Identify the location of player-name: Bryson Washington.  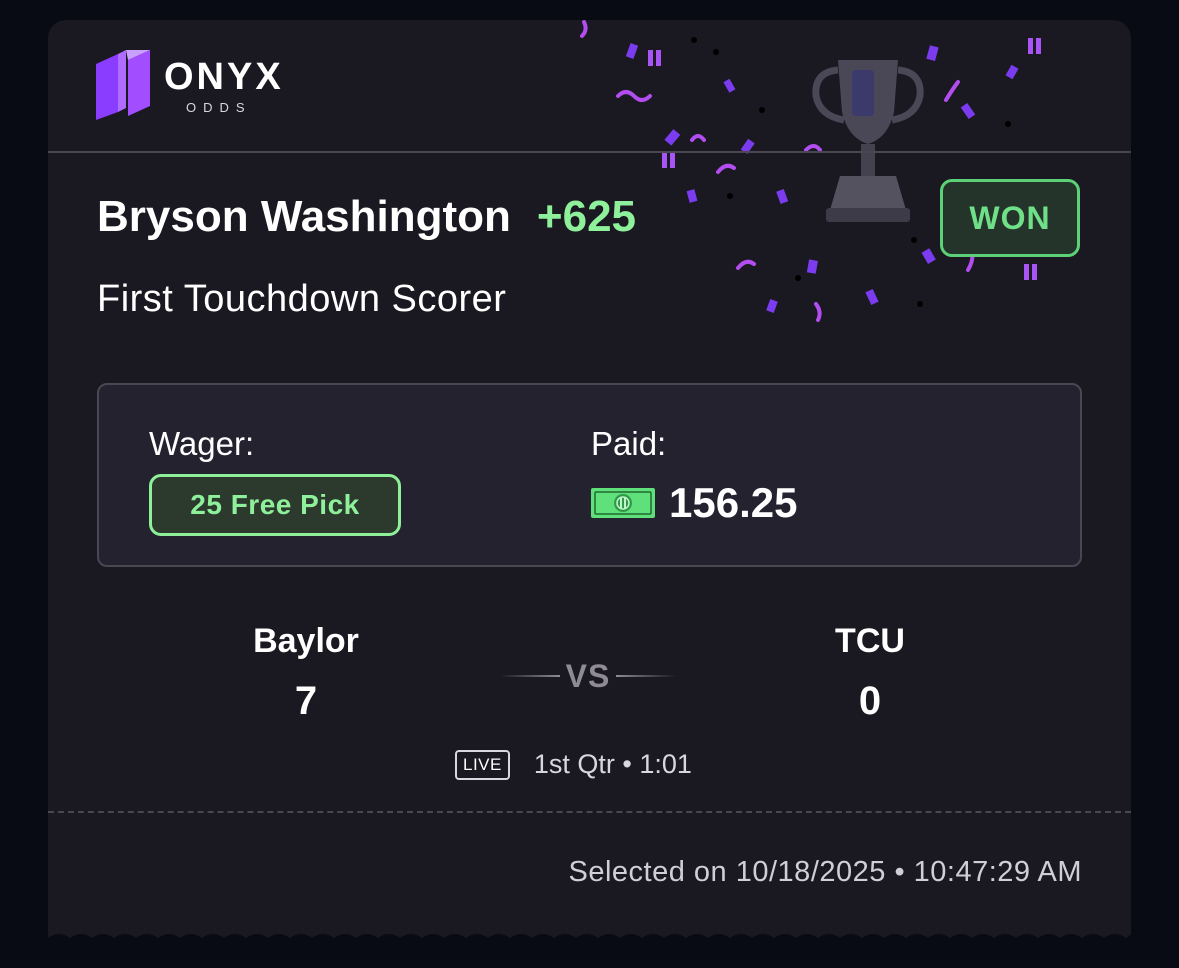
(304, 216).